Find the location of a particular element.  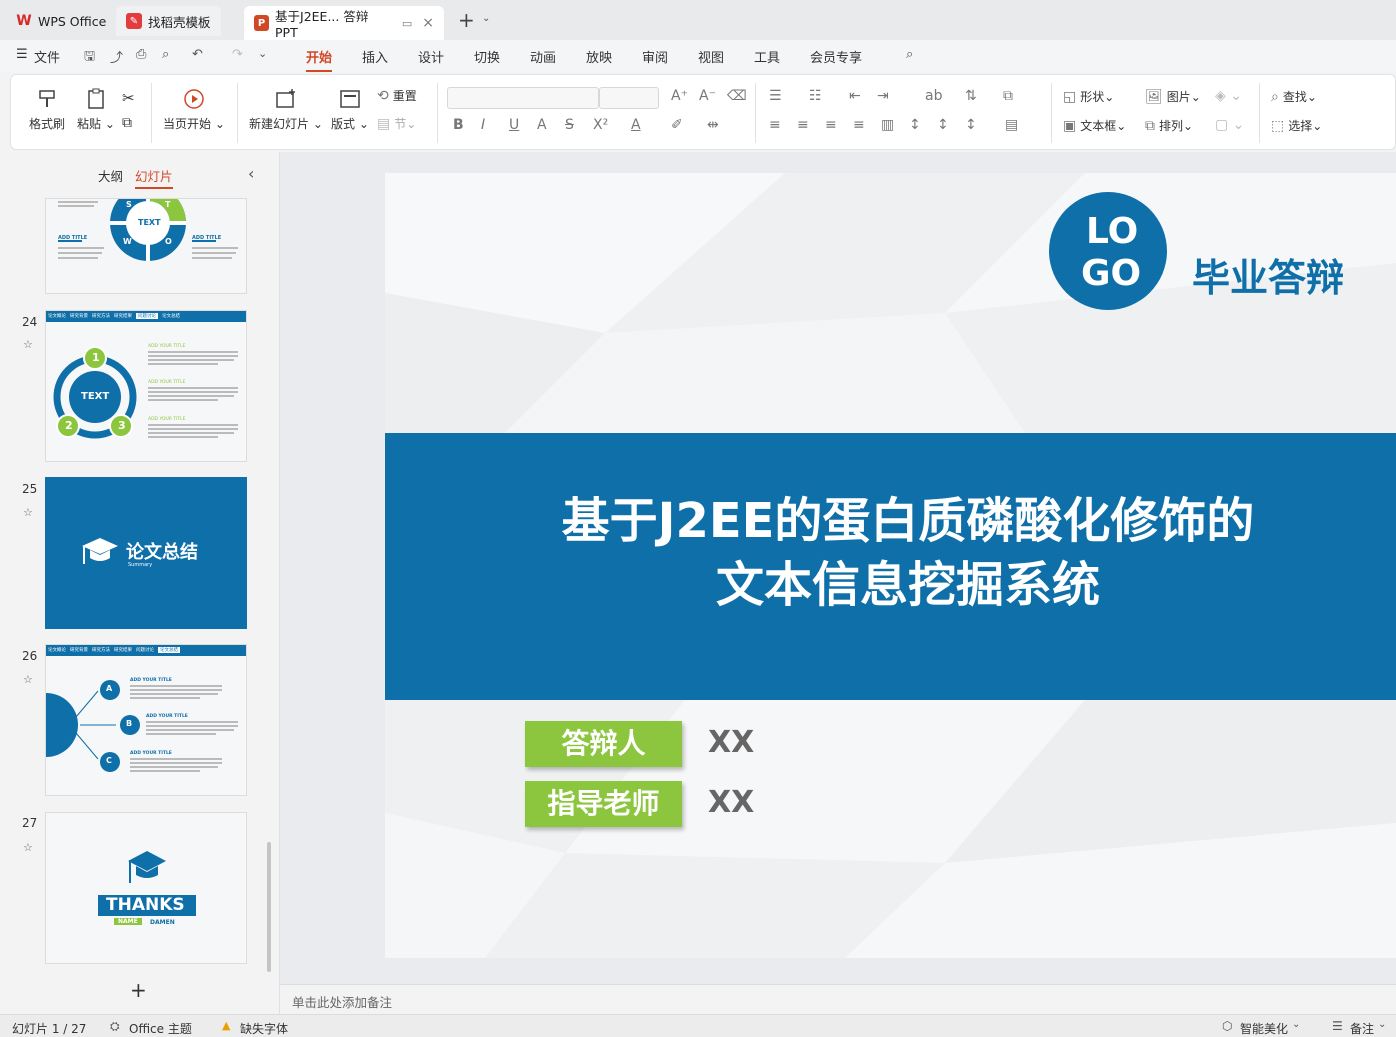

undo-icon: ↶ is located at coordinates (197, 54).